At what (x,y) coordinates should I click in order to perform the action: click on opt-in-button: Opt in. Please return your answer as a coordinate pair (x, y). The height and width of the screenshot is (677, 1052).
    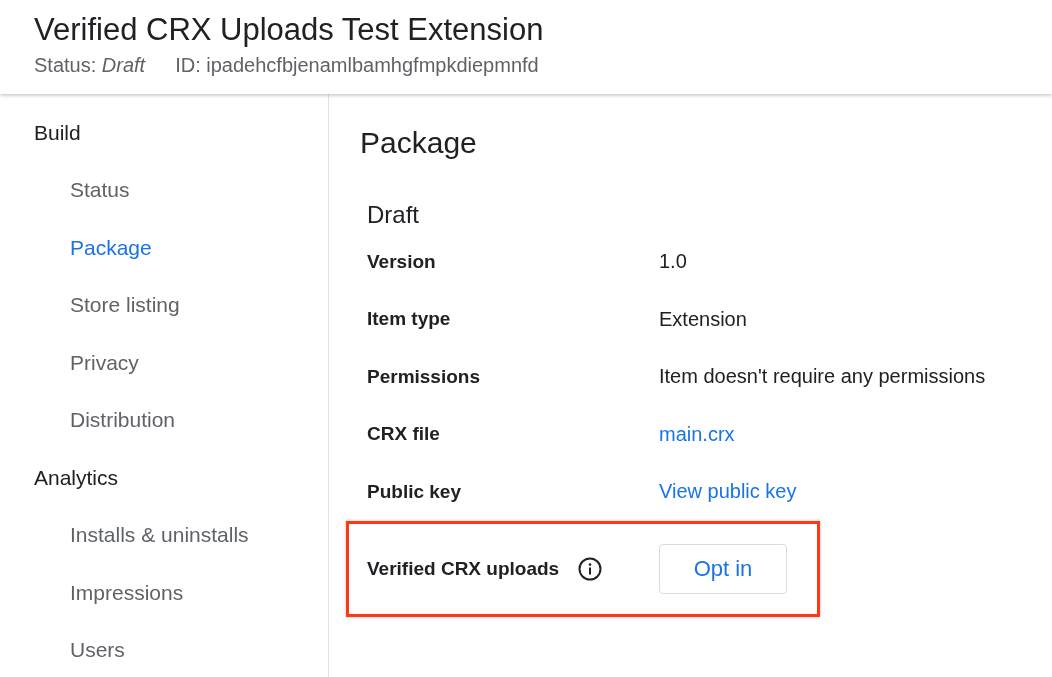
    Looking at the image, I should click on (723, 568).